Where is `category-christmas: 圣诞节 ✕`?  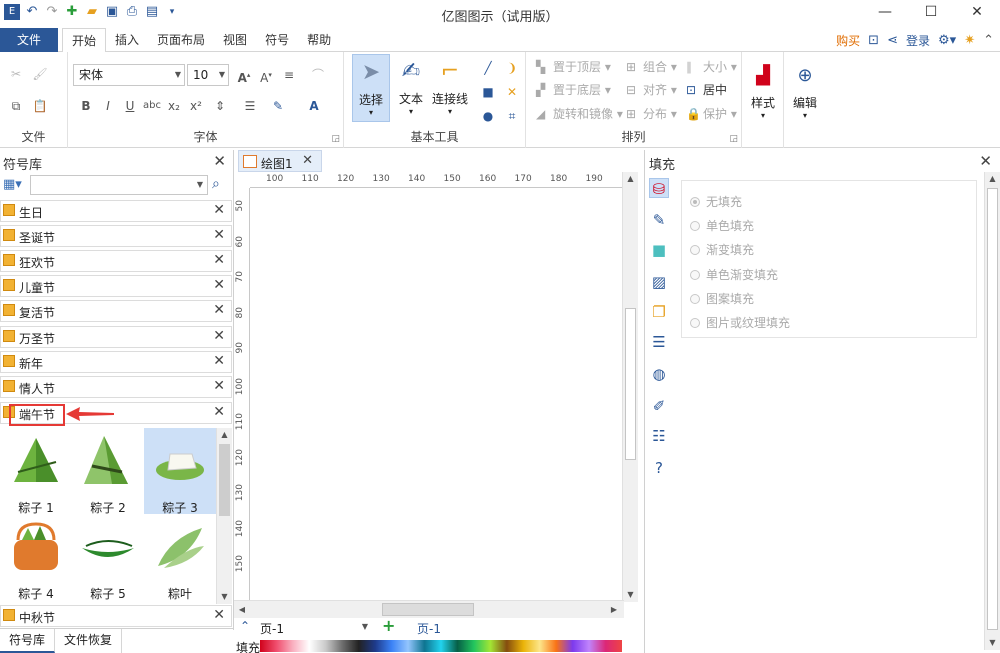
category-christmas: 圣诞节 ✕ is located at coordinates (116, 236).